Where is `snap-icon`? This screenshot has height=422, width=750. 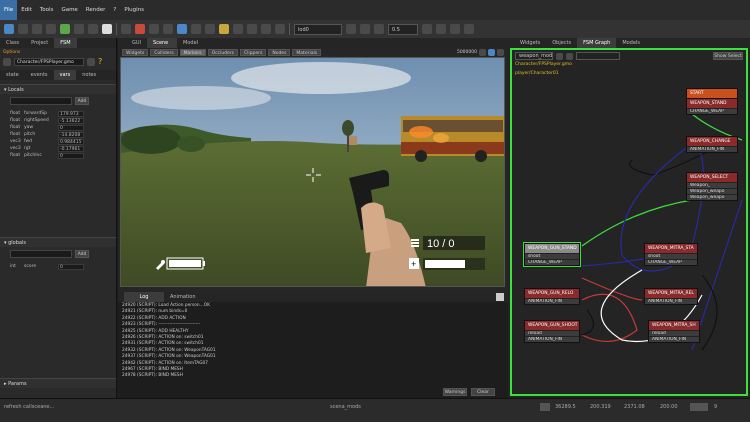
snap-icon is located at coordinates (379, 29).